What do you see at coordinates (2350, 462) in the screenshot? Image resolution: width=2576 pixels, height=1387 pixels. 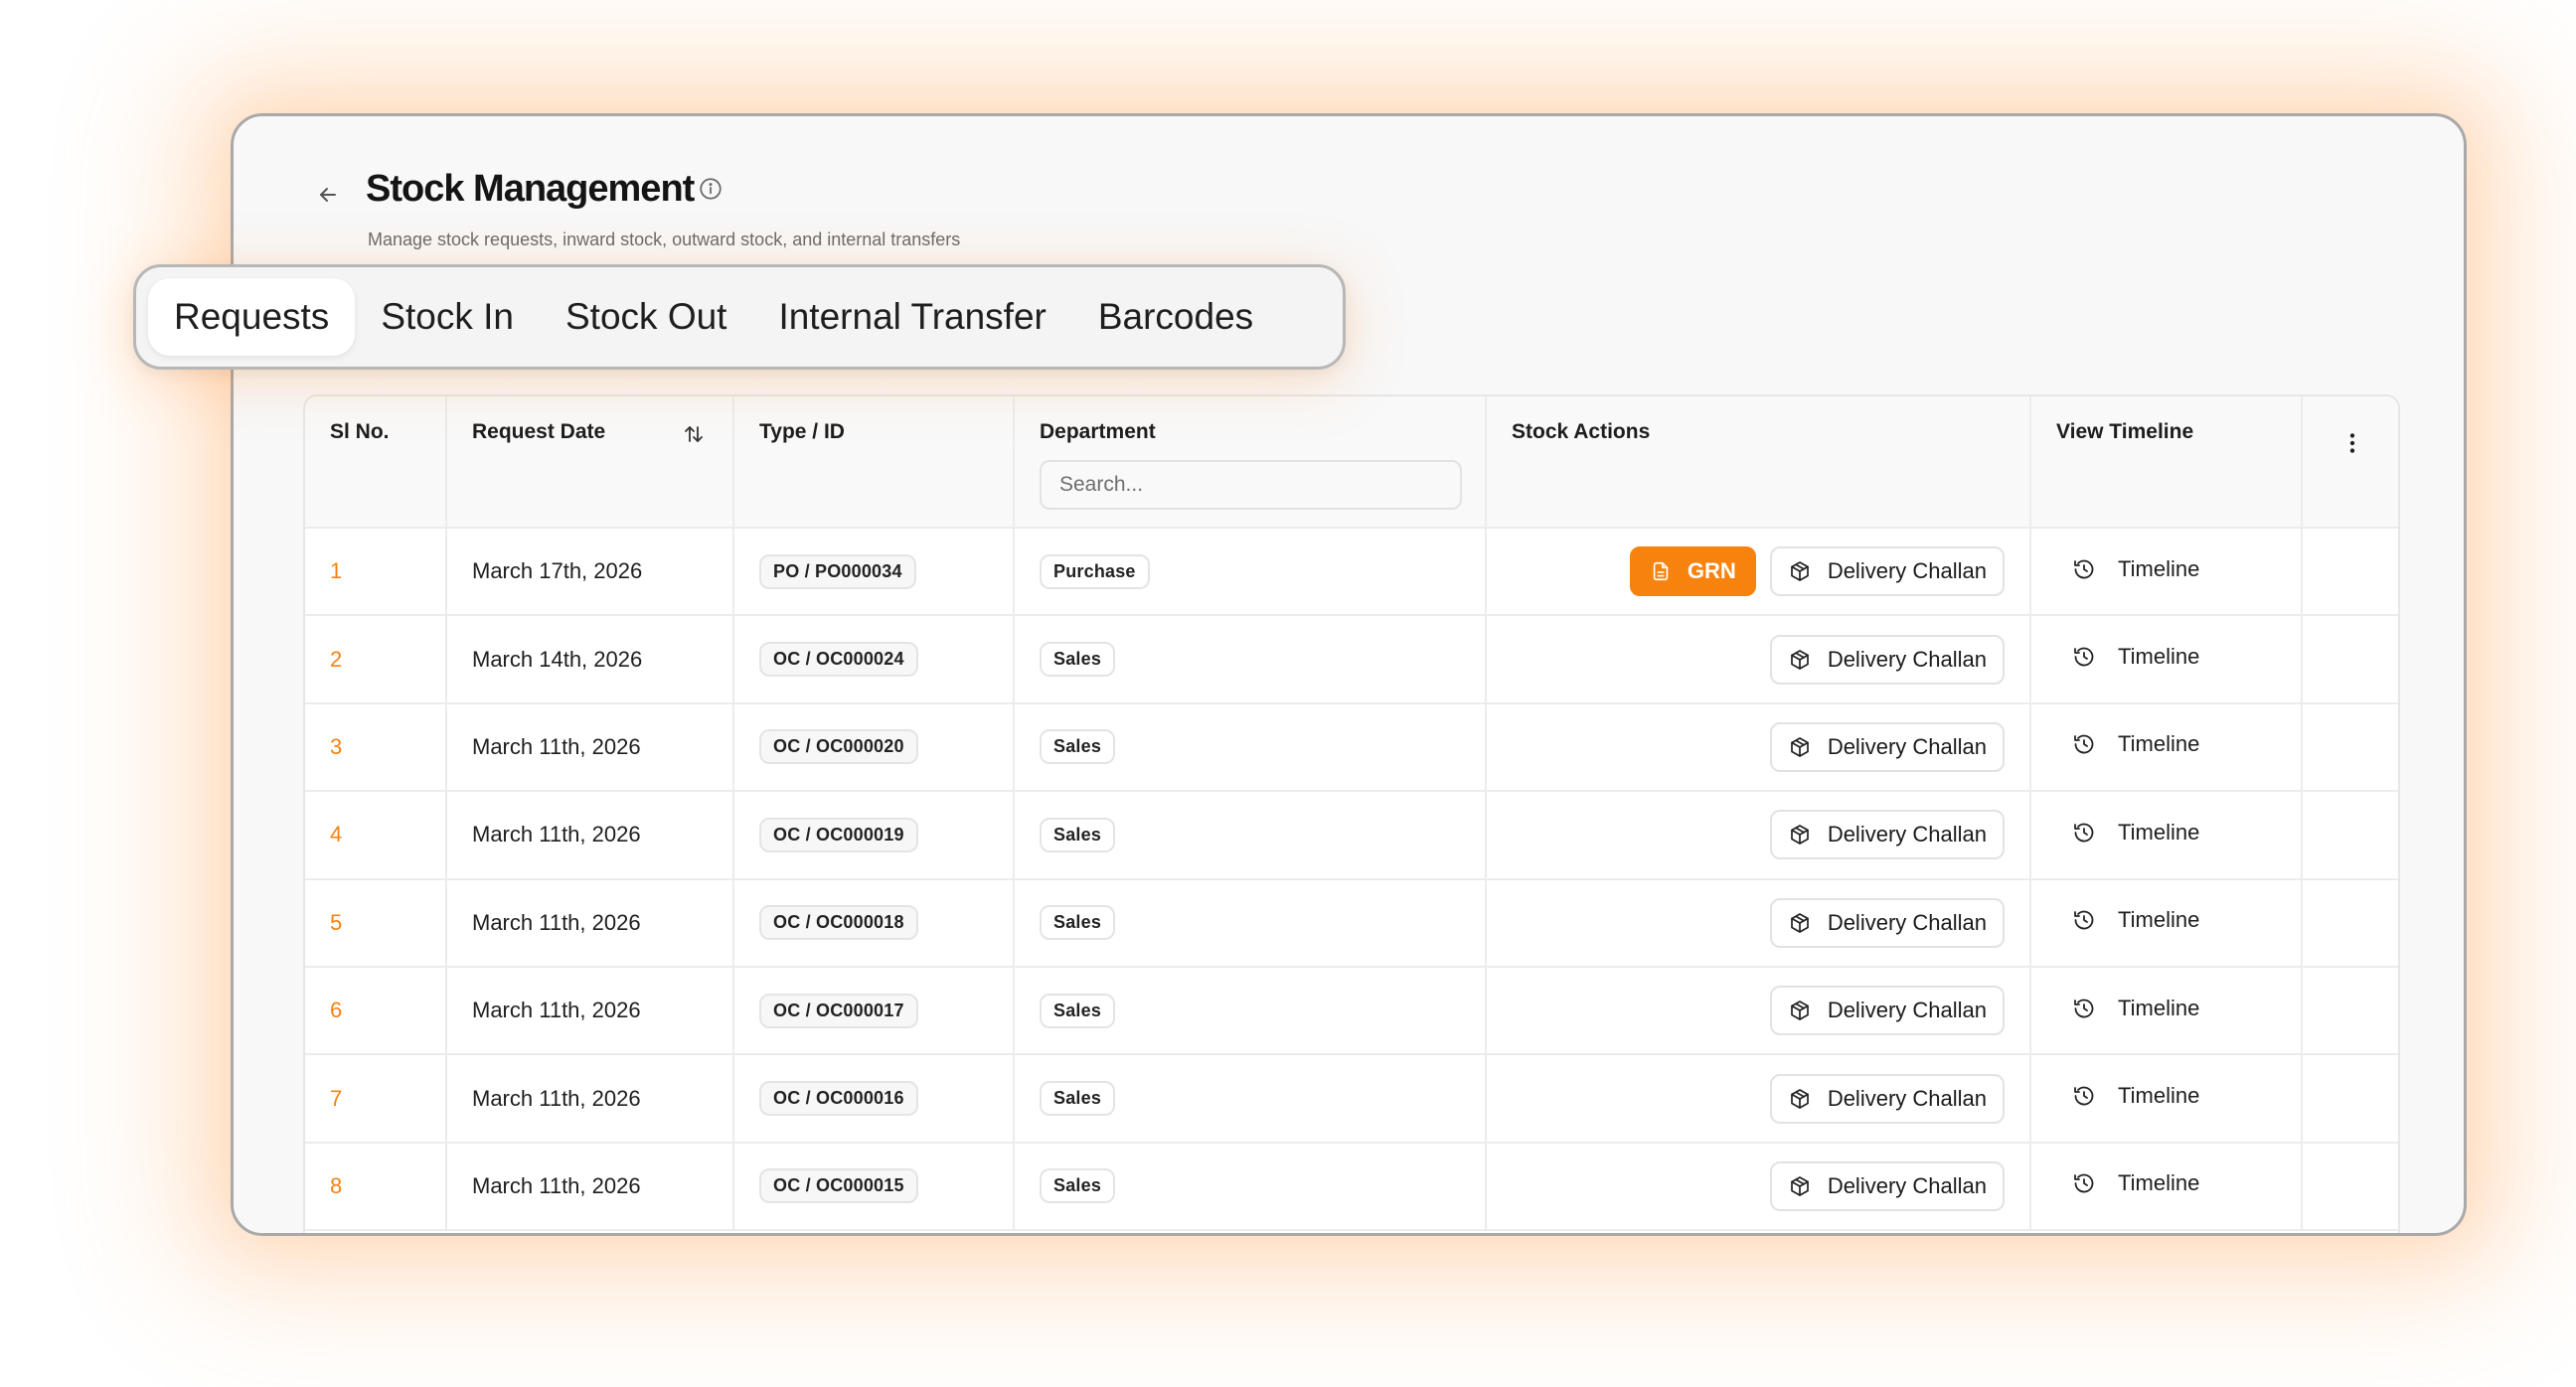 I see `column-header-more` at bounding box center [2350, 462].